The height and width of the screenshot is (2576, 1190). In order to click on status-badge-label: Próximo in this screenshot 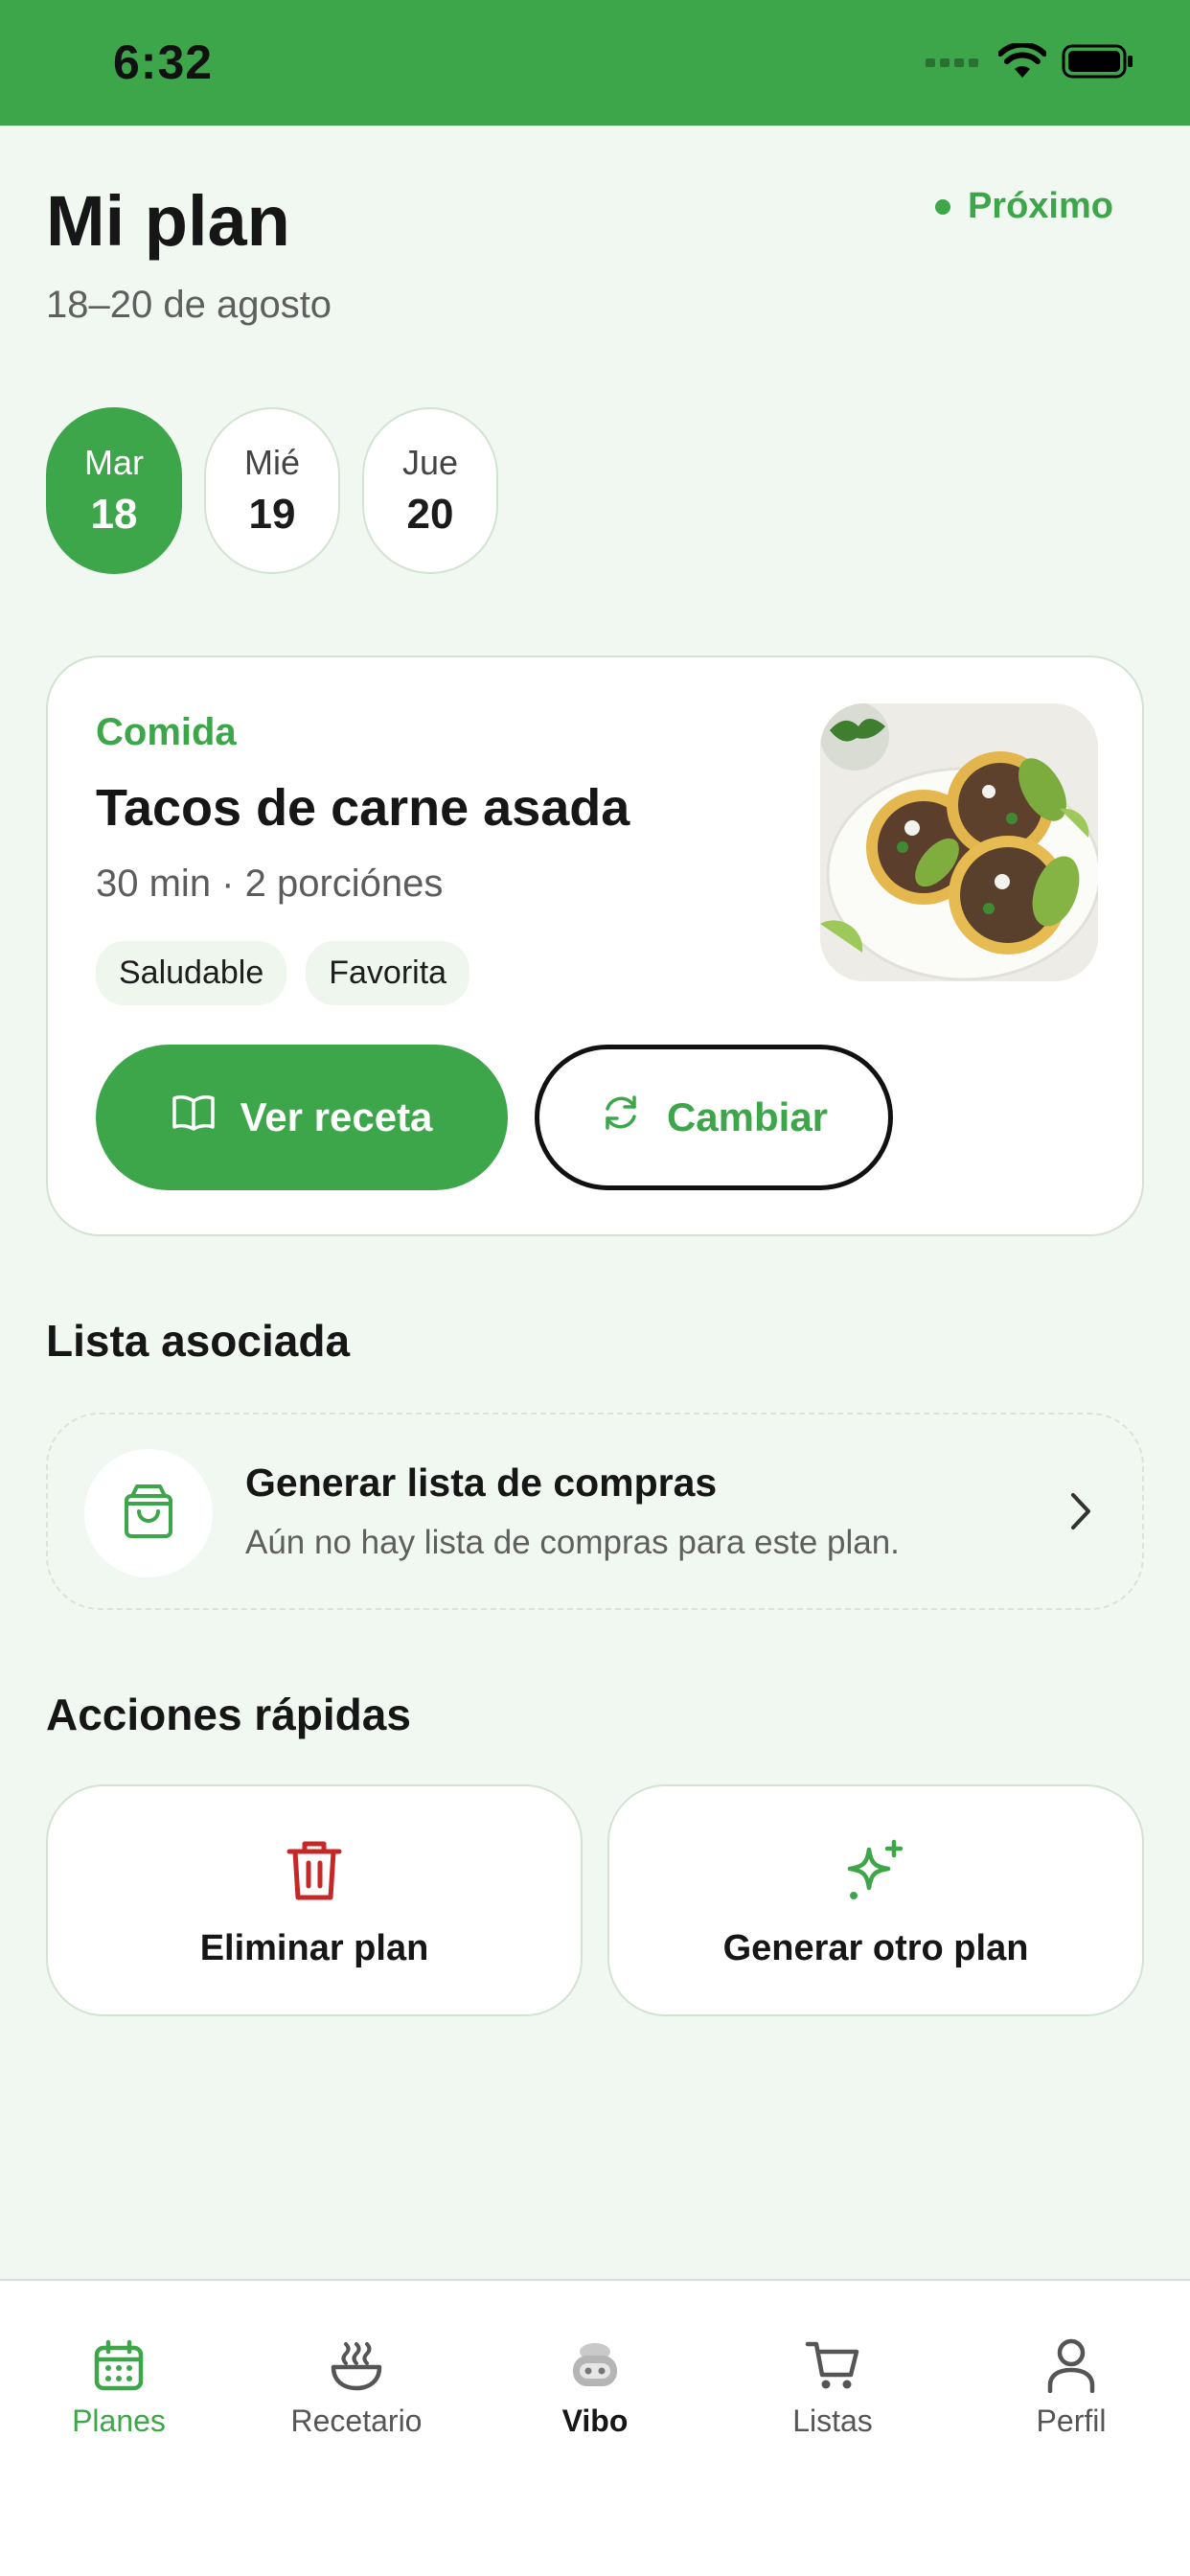, I will do `click(1040, 206)`.